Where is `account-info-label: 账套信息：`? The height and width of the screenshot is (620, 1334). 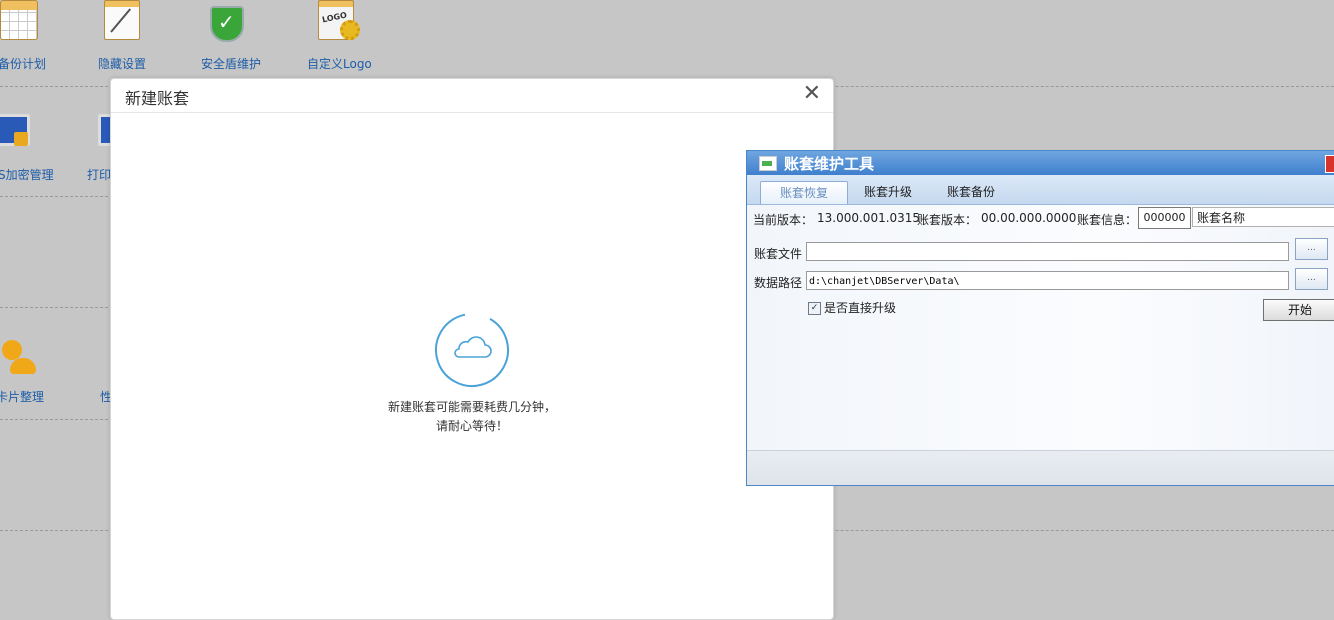 account-info-label: 账套信息： is located at coordinates (1107, 220).